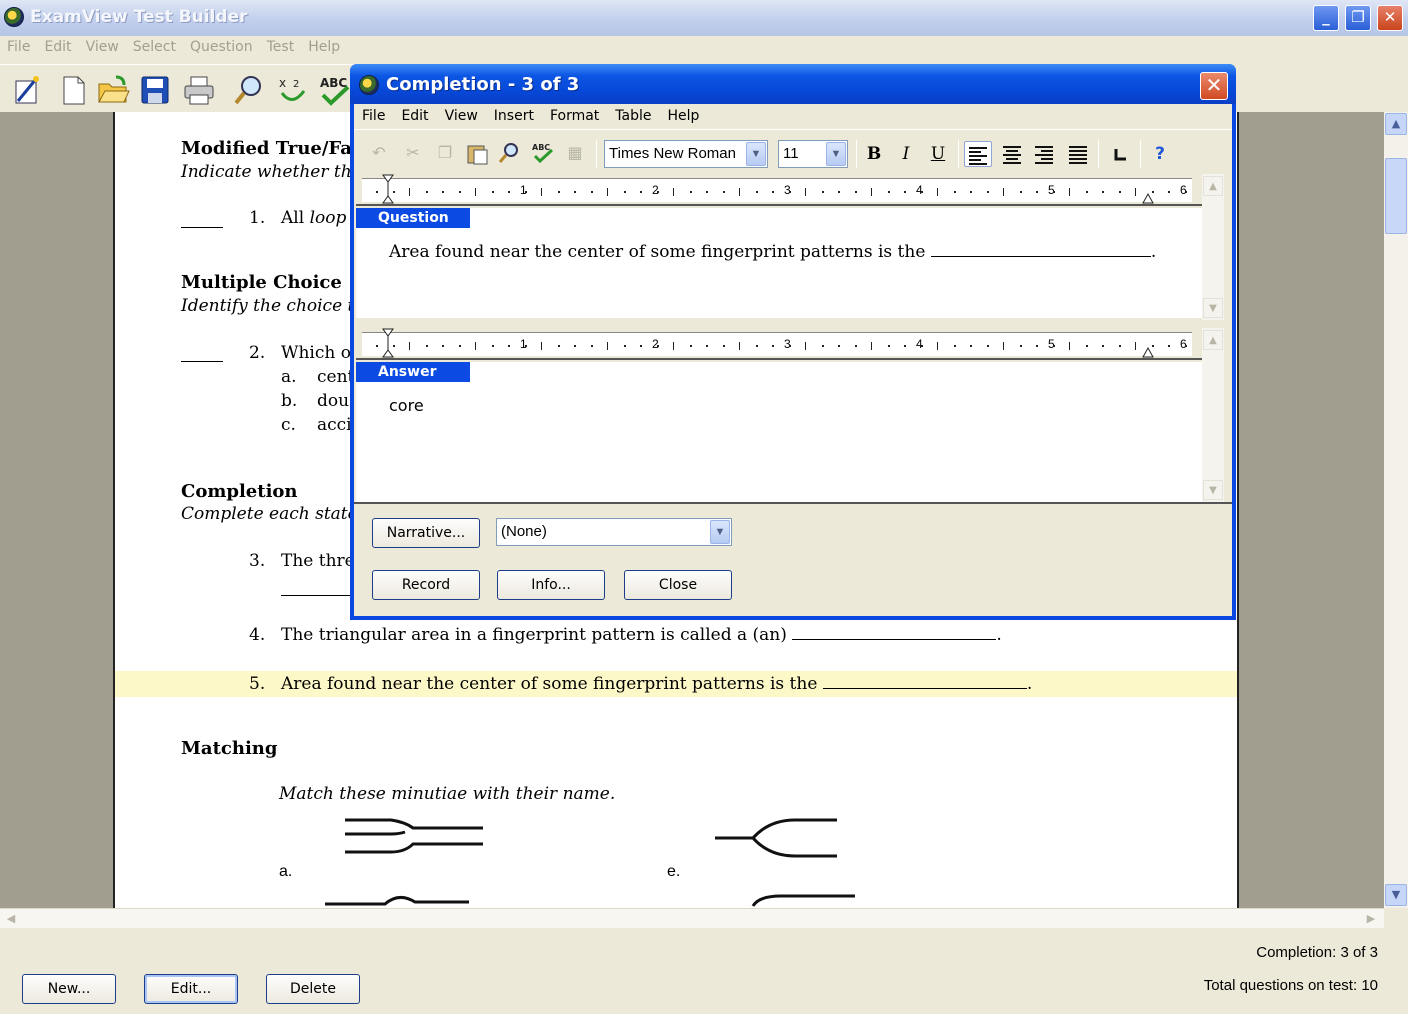 This screenshot has width=1408, height=1014. What do you see at coordinates (281, 47) in the screenshot?
I see `menu-test: Test` at bounding box center [281, 47].